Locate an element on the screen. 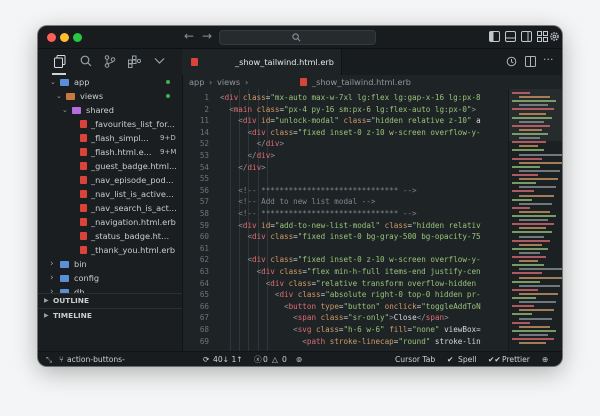 This screenshot has height=416, width=600. panel-toggle-icon is located at coordinates (510, 36).